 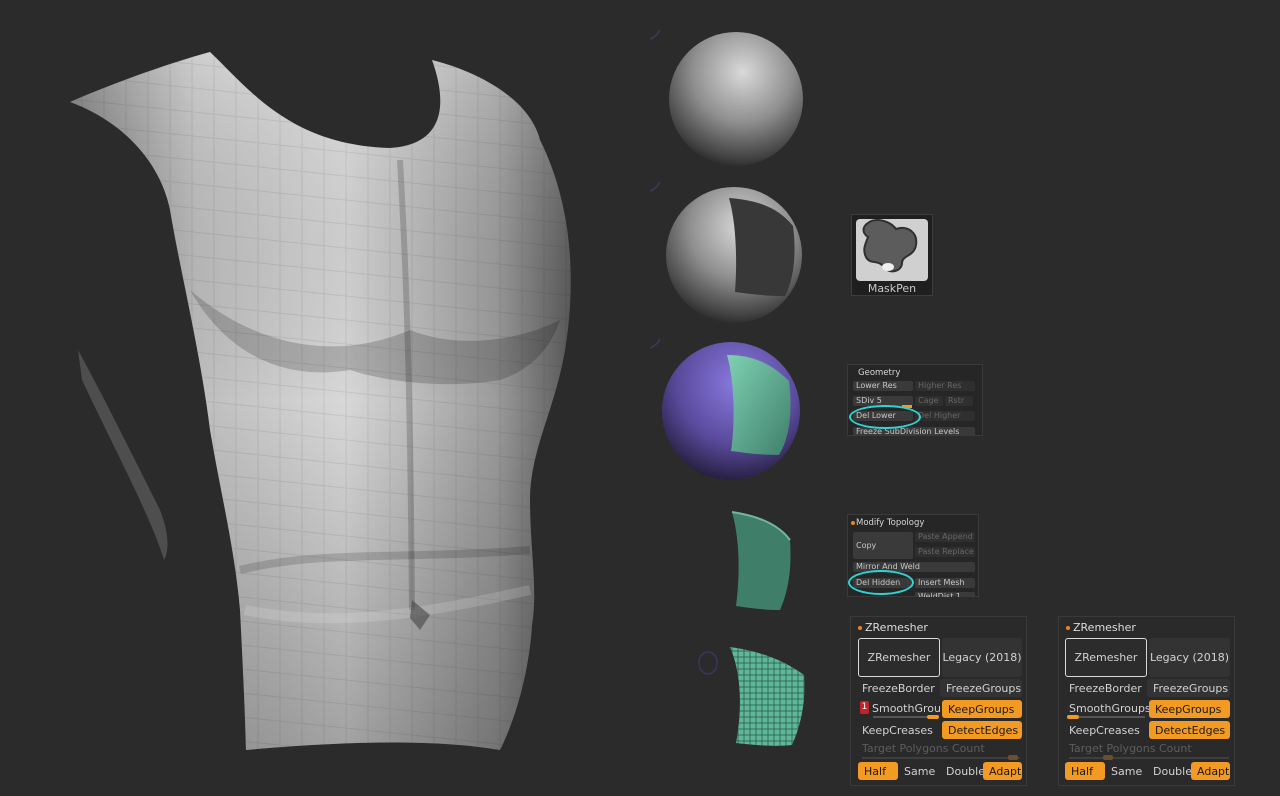 I want to click on cage-button: Cage, so click(x=929, y=401).